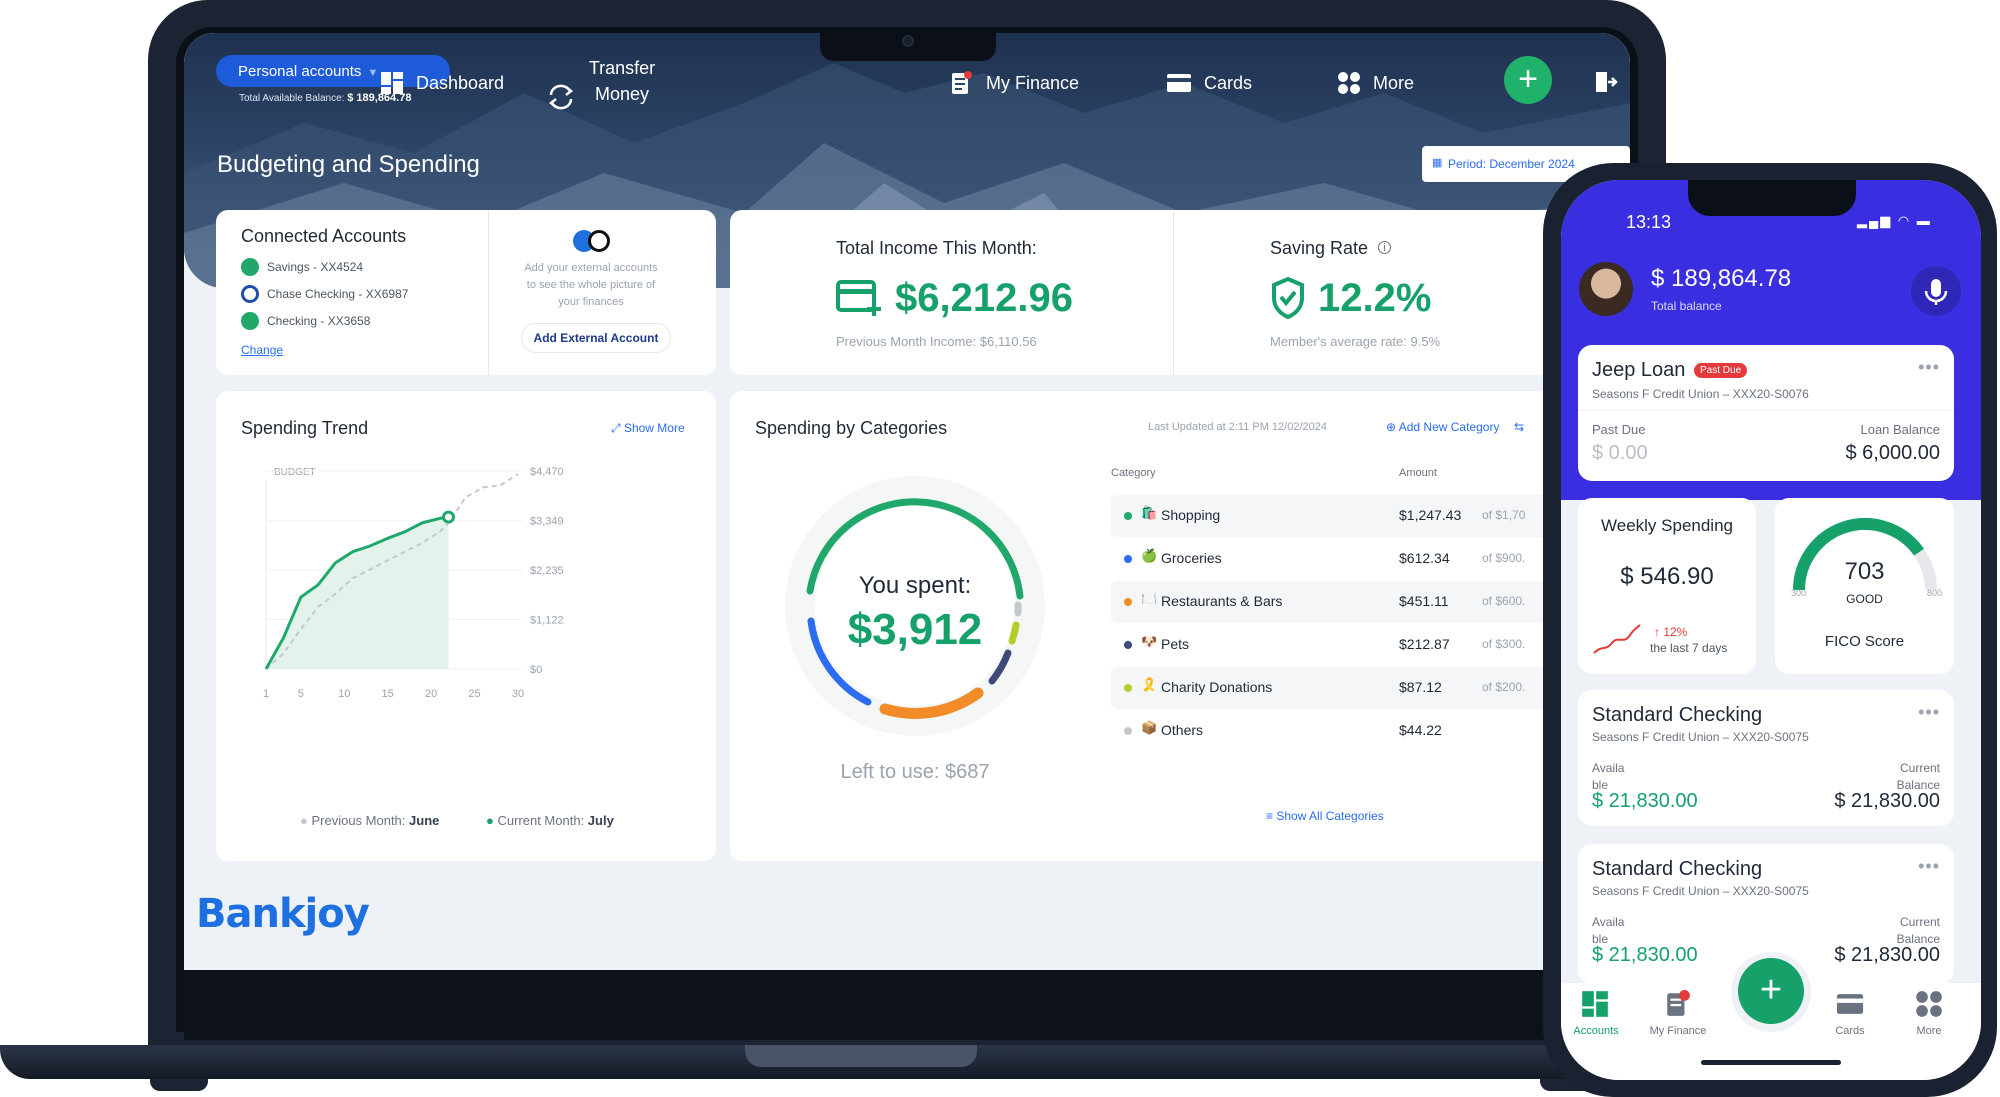  What do you see at coordinates (1331, 516) in the screenshot?
I see `category-row: 🛍️ Shopping $1,247.43 of $1,70` at bounding box center [1331, 516].